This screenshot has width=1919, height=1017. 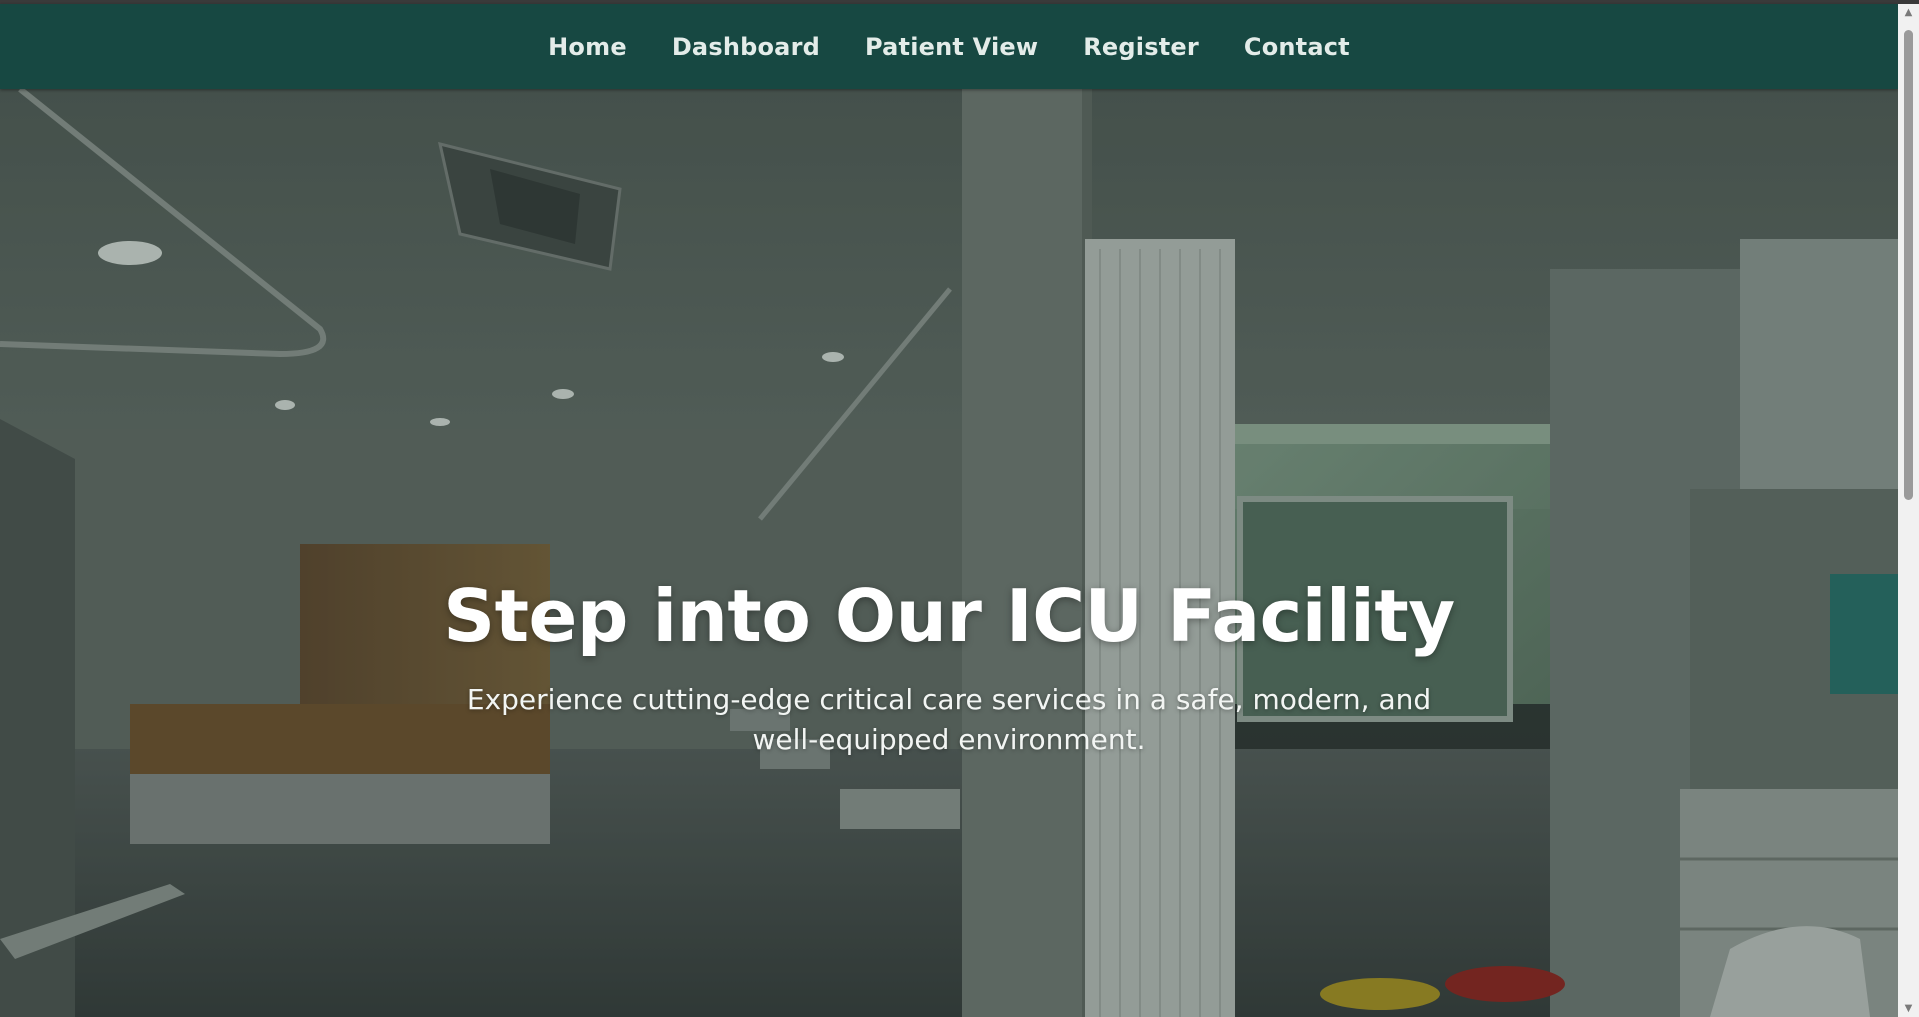 I want to click on arrow-down-icon: ▼, so click(x=1908, y=1008).